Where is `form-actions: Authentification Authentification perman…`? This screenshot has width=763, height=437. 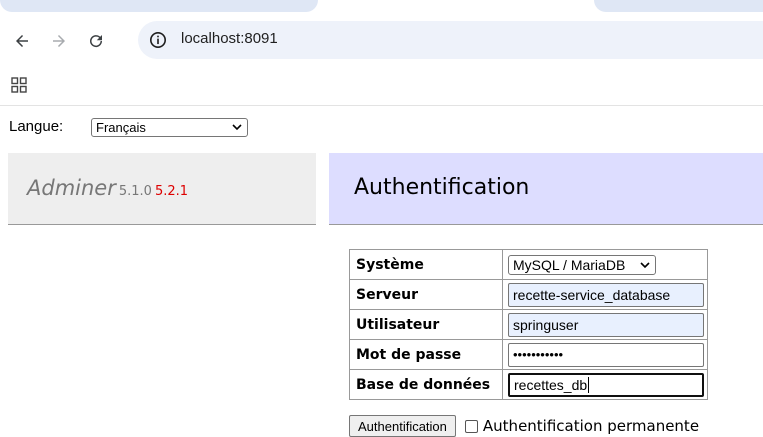
form-actions: Authentification Authentification perman… is located at coordinates (524, 426).